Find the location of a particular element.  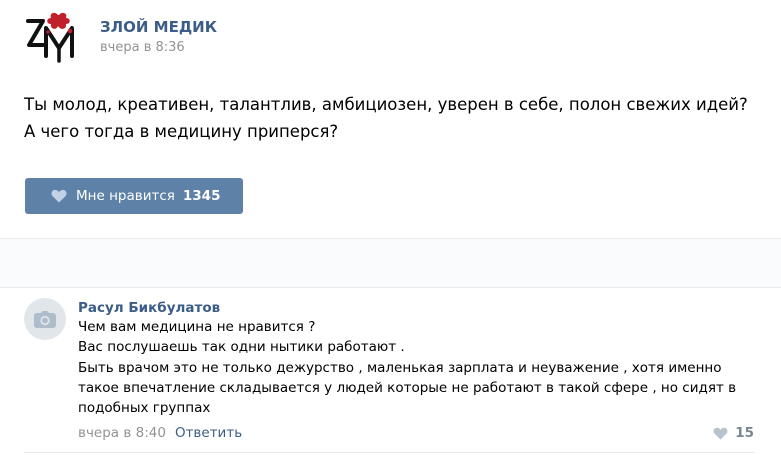

comment-text-line: Чем вам медицина не нравится ? is located at coordinates (197, 327).